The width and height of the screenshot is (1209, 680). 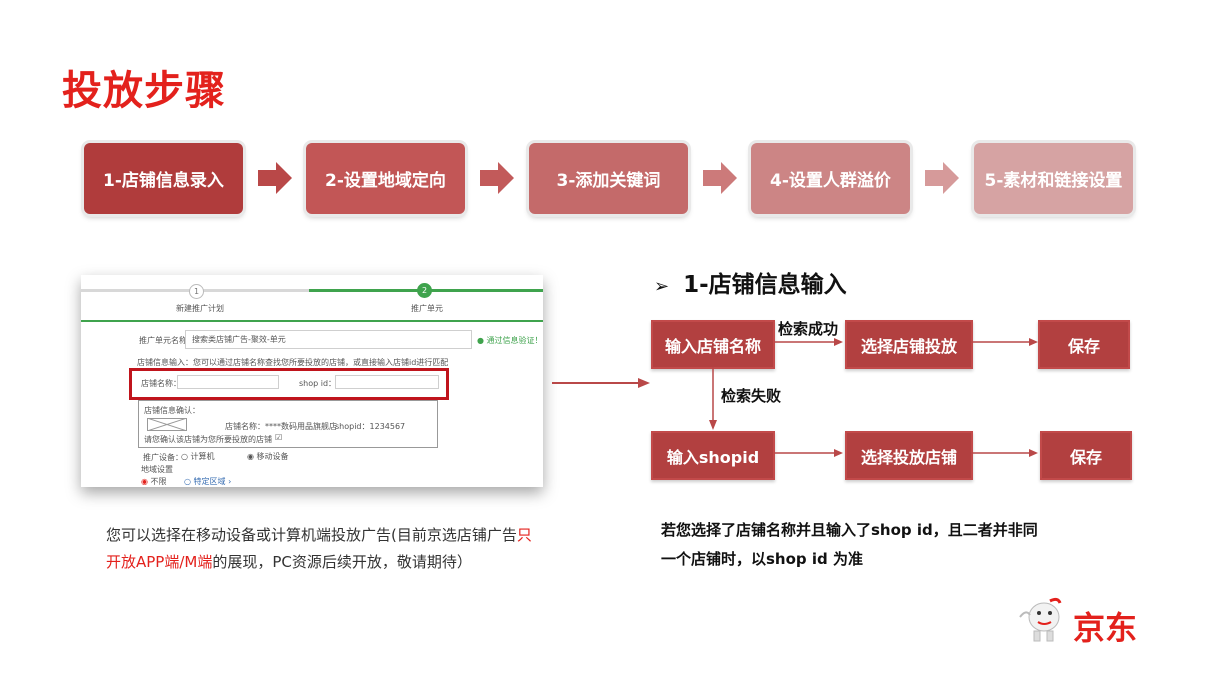 I want to click on step-circle-1: 1, so click(x=196, y=291).